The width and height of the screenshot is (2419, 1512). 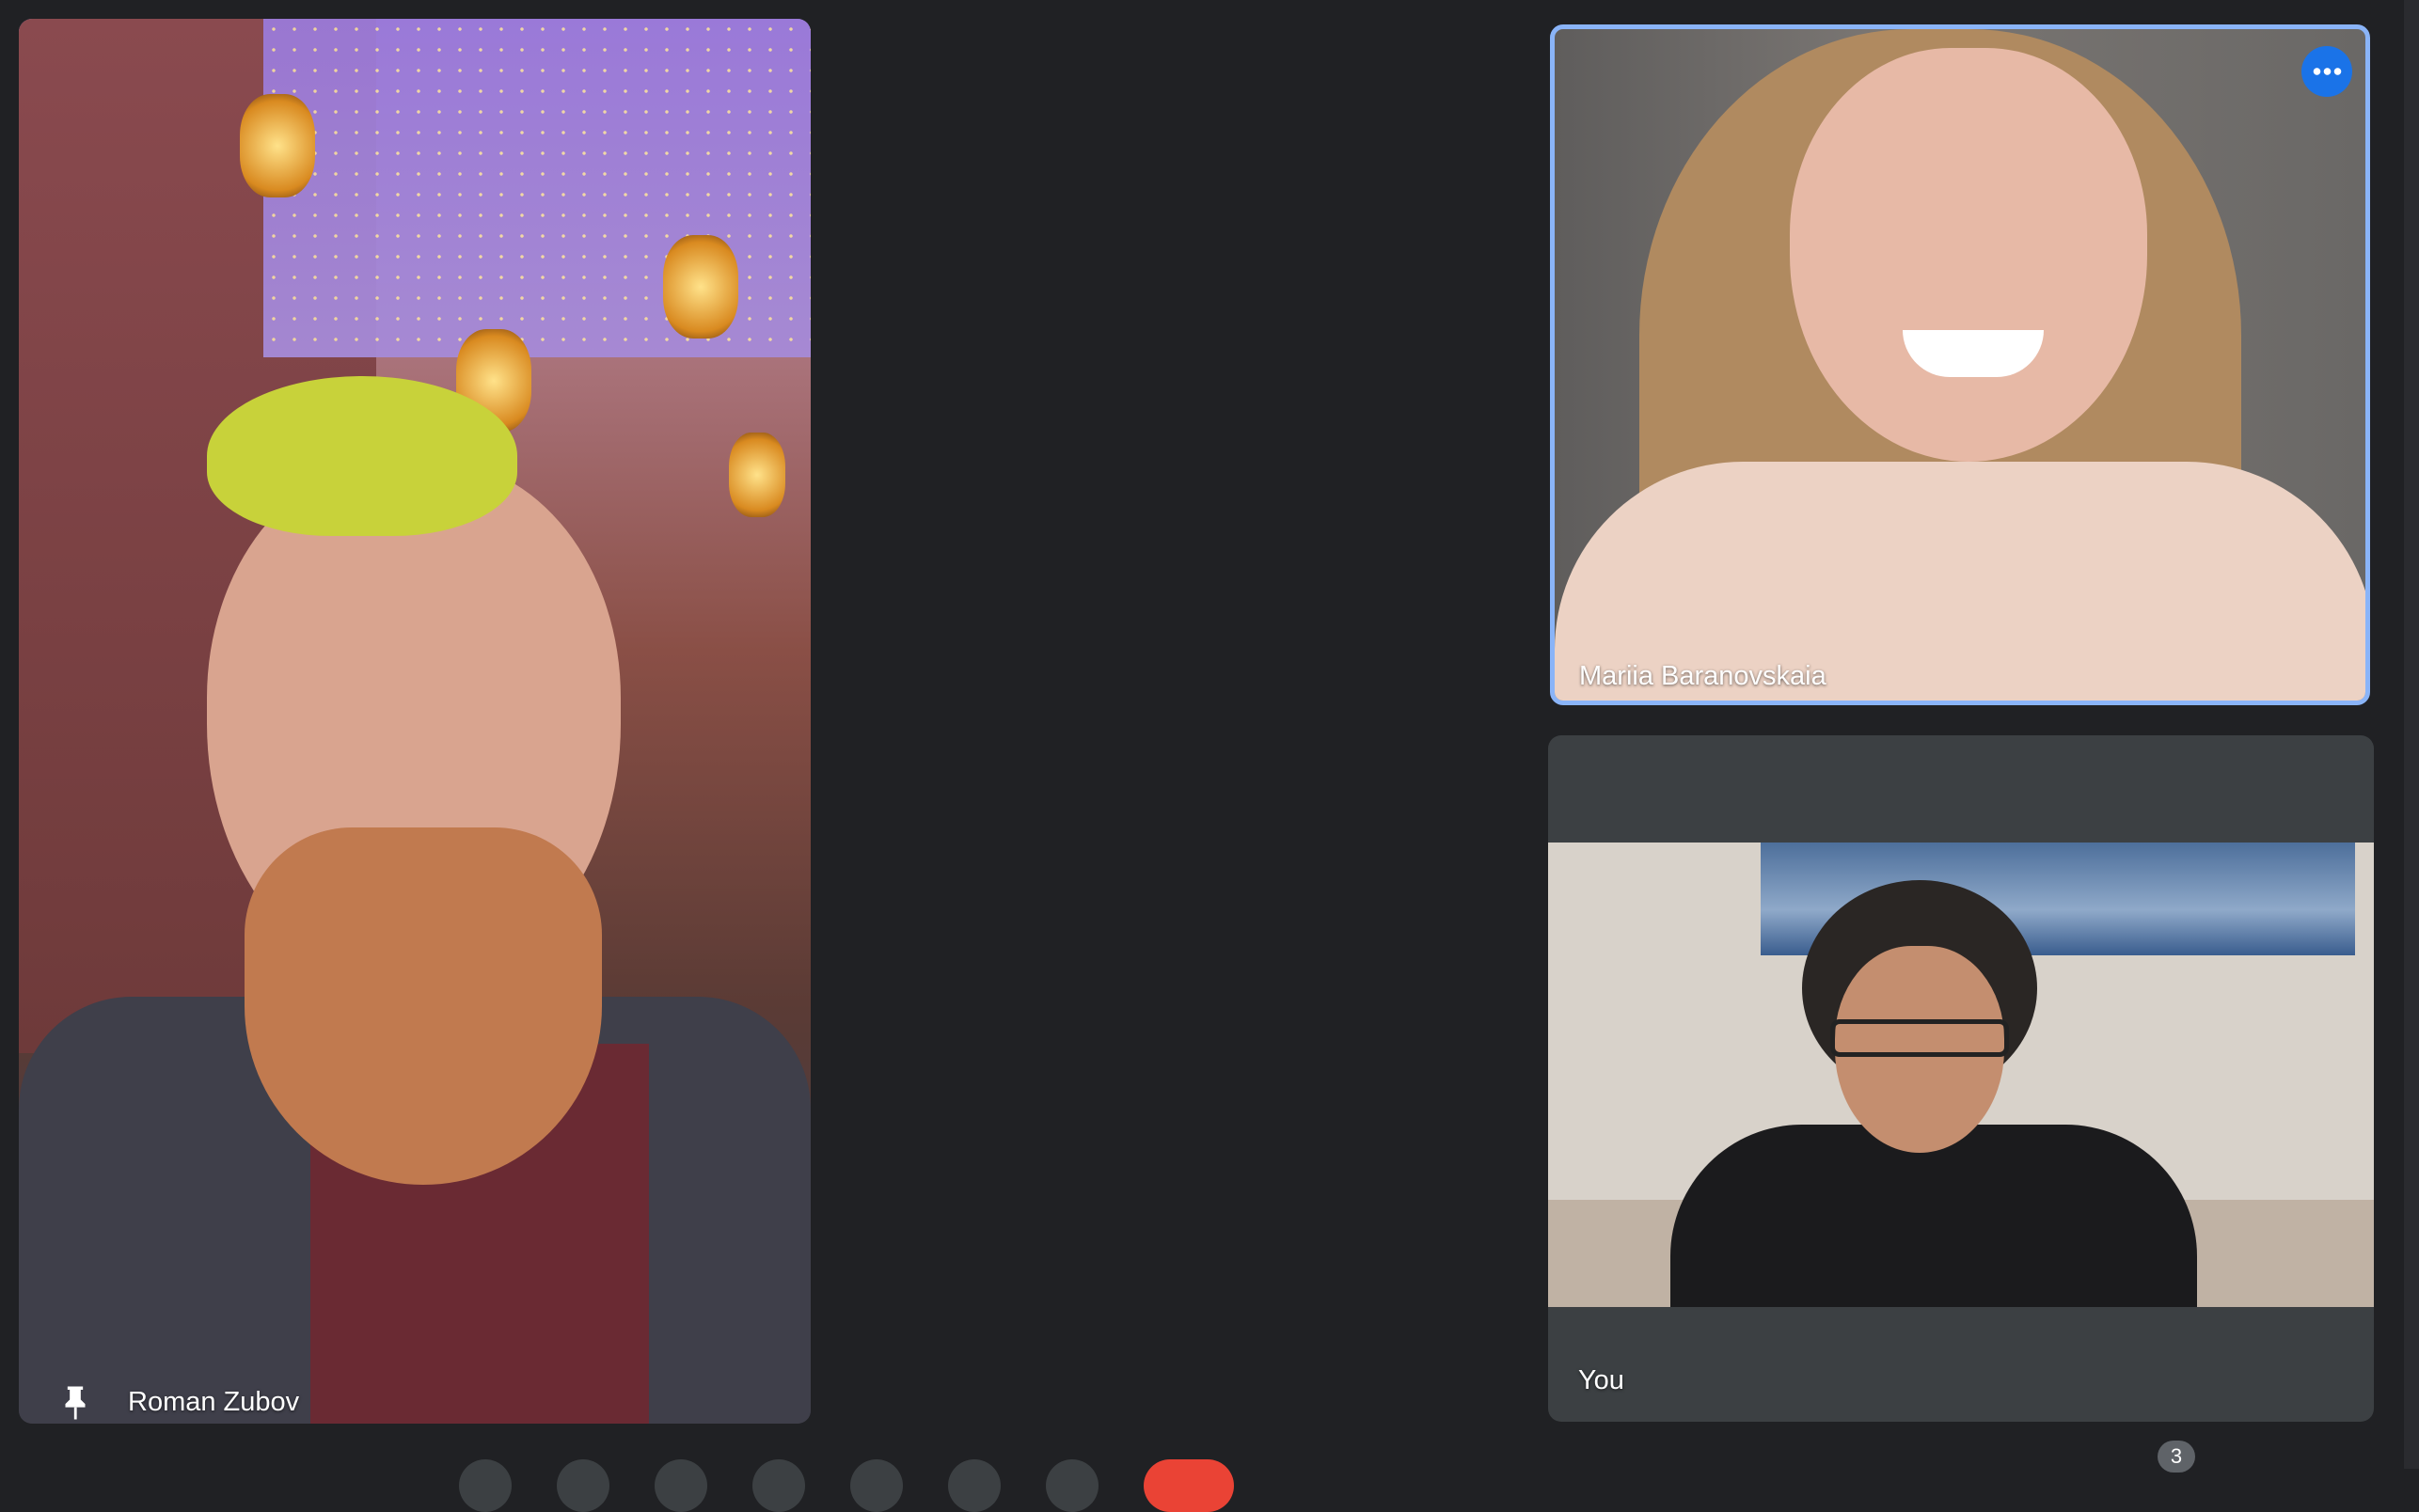 I want to click on pin-icon, so click(x=75, y=1403).